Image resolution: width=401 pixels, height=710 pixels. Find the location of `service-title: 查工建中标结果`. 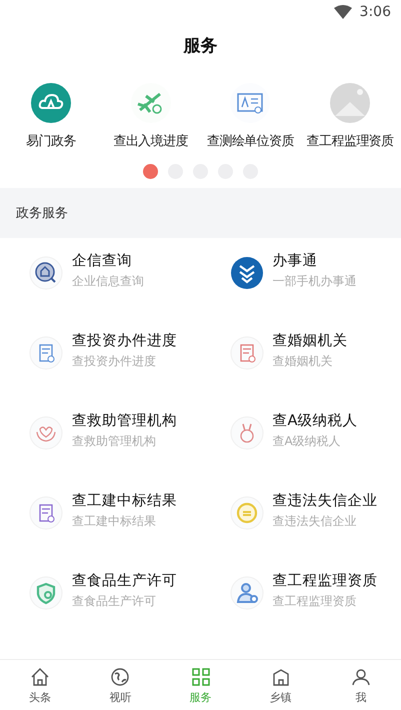

service-title: 查工建中标结果 is located at coordinates (124, 500).